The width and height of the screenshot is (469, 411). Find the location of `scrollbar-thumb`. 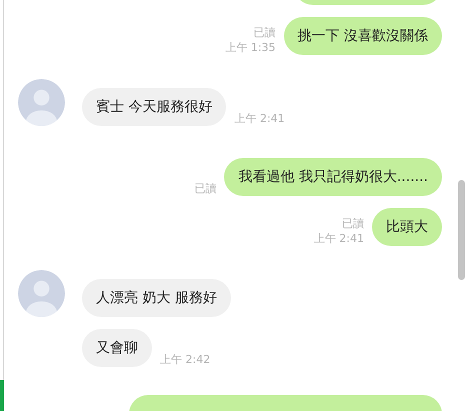

scrollbar-thumb is located at coordinates (461, 230).